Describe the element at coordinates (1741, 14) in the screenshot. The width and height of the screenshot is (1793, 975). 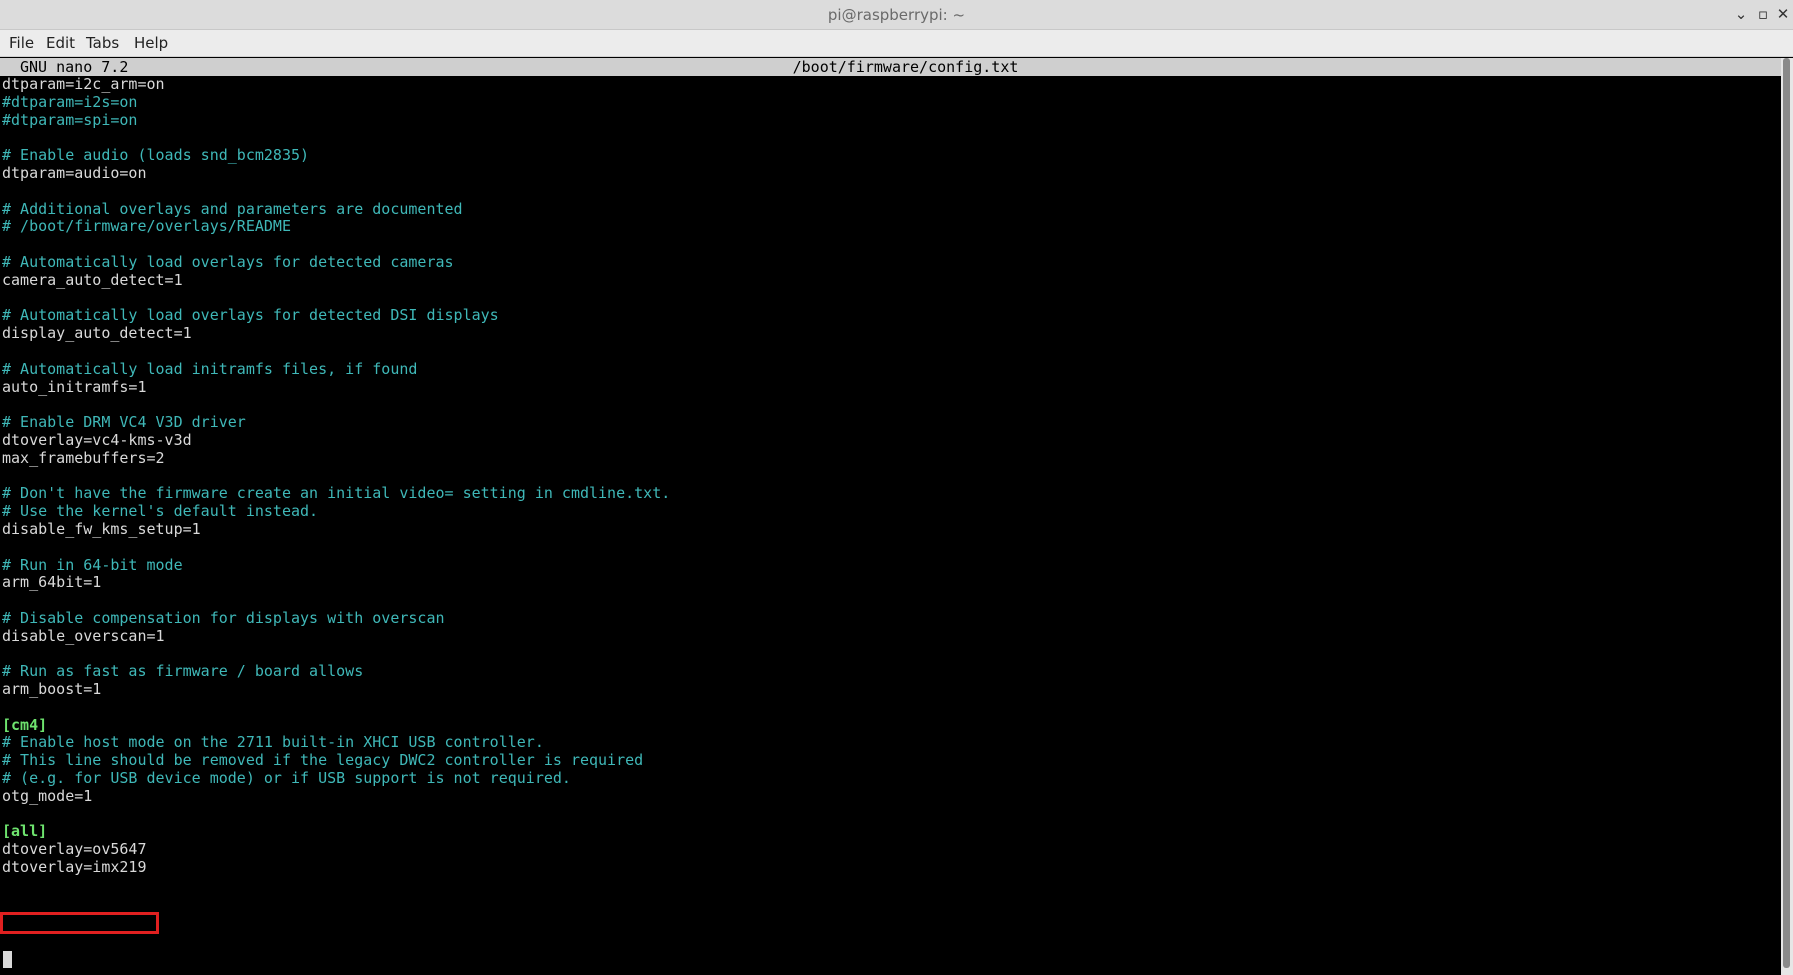
I see `minimize-icon: ⌄` at that location.